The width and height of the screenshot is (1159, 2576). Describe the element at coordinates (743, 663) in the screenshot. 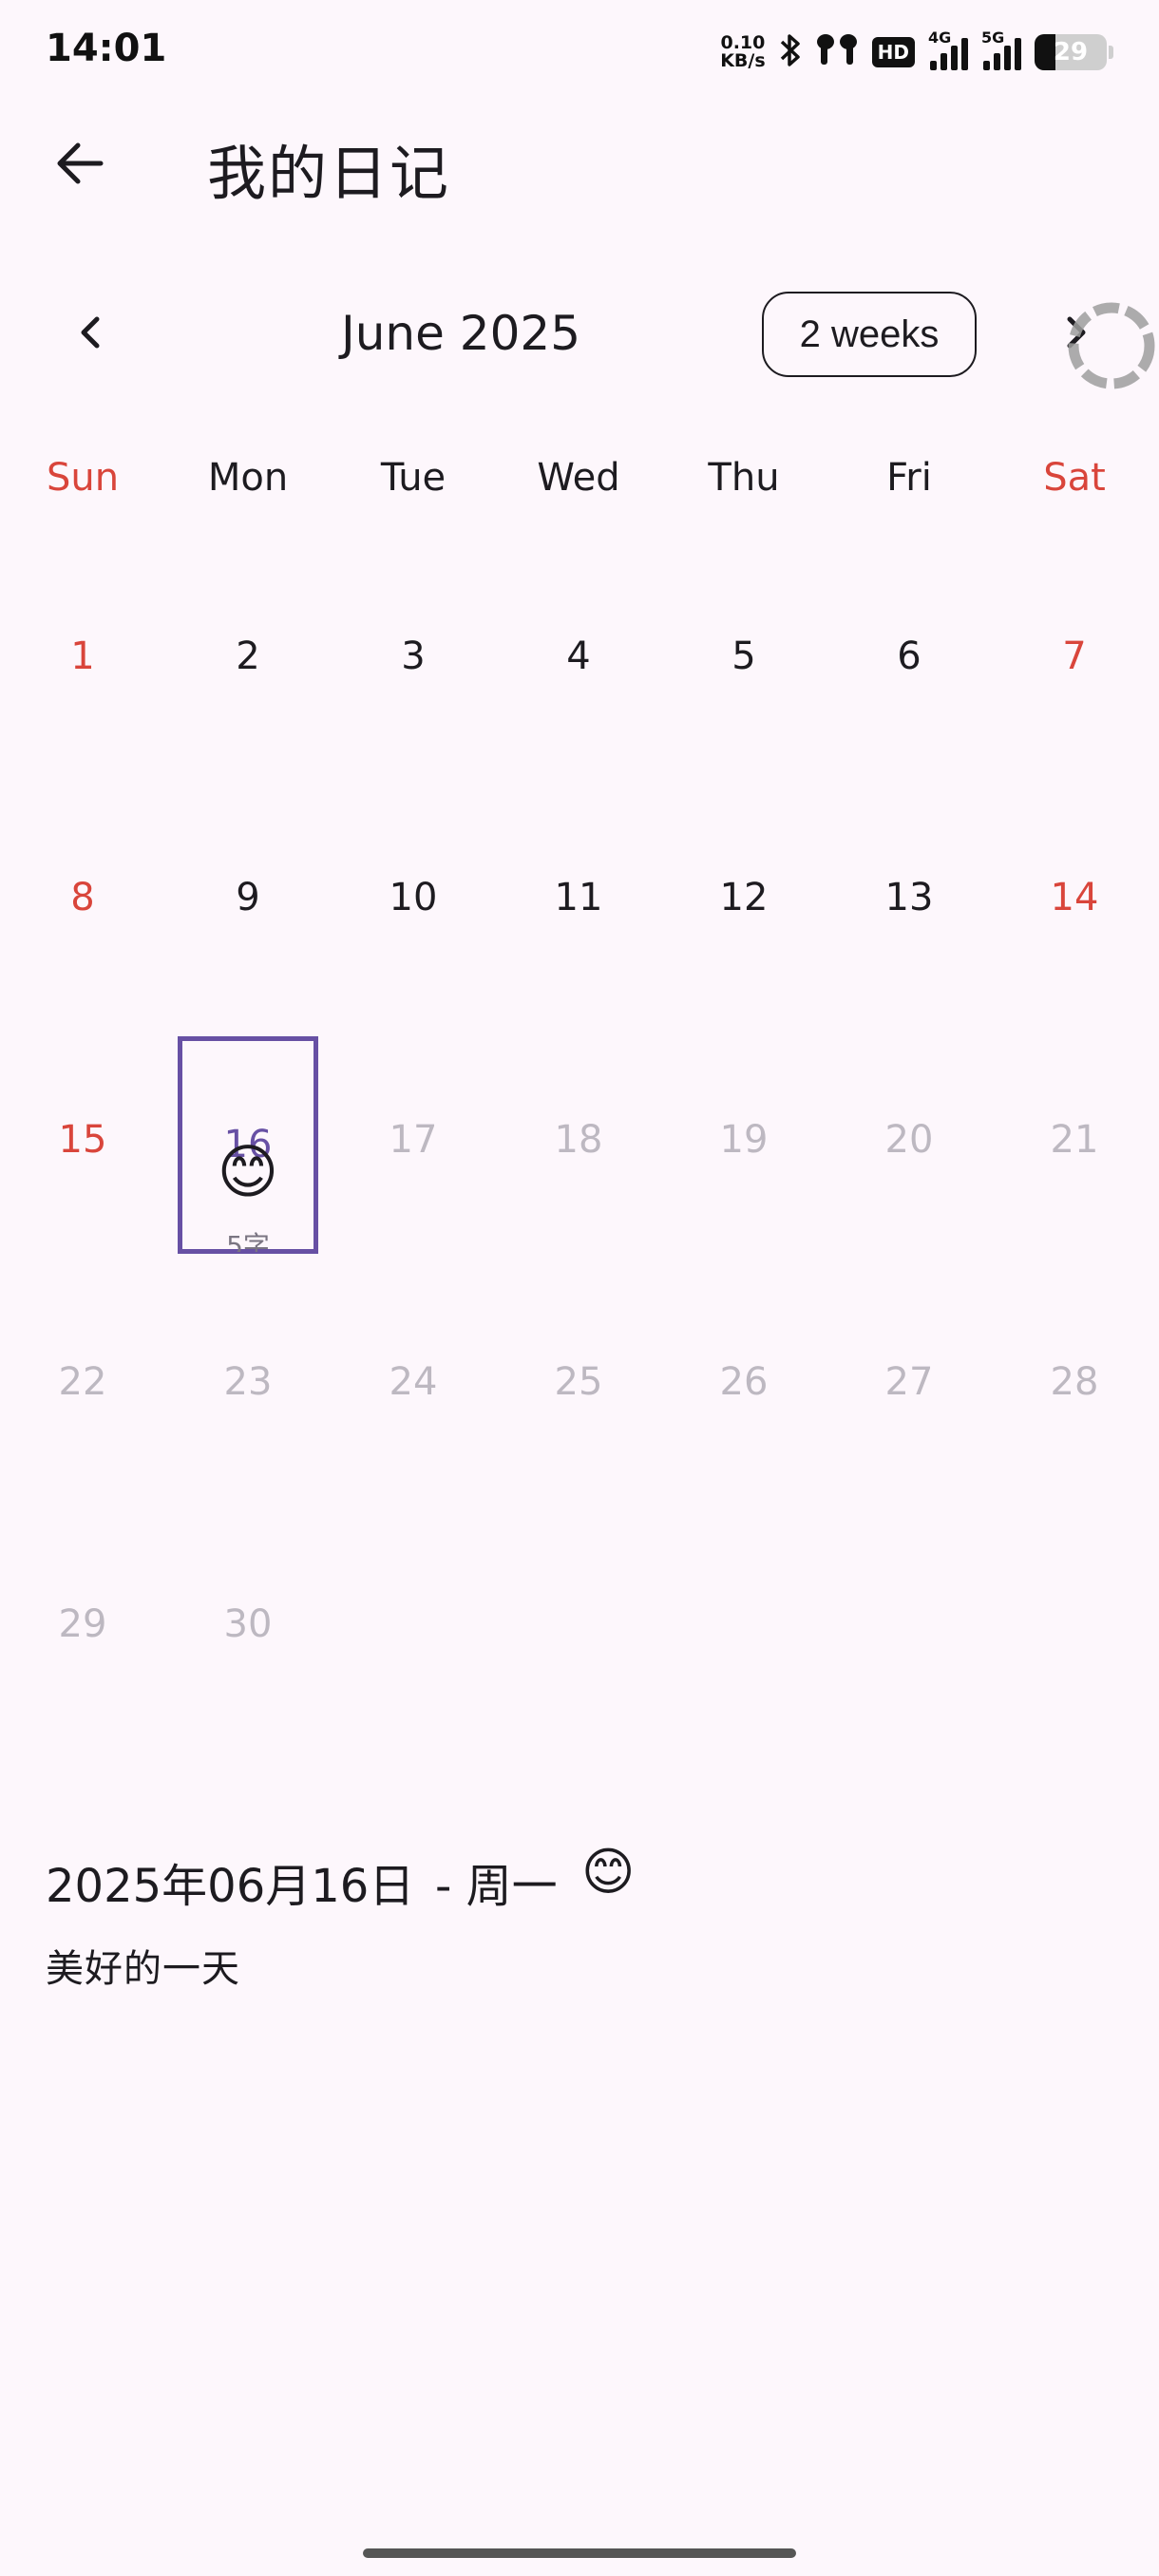

I see `day-cell-5: 5` at that location.